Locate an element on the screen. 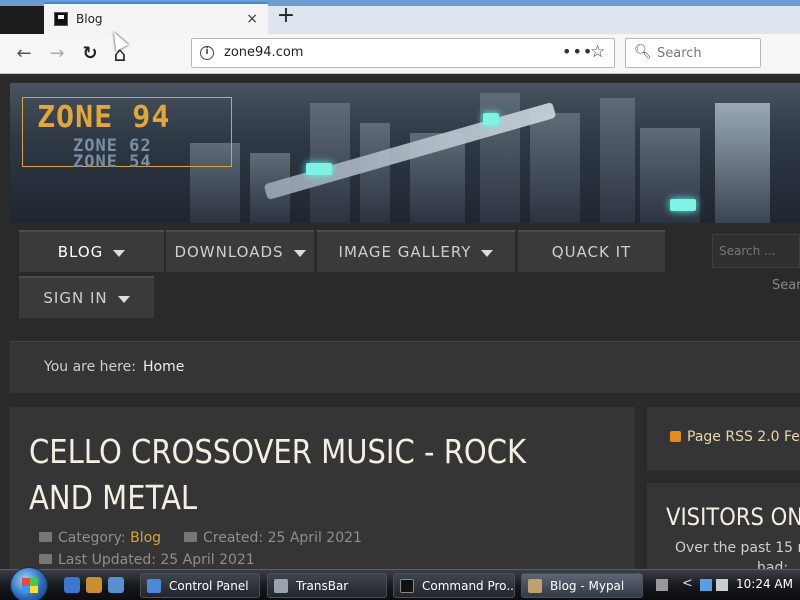  back-button: ← is located at coordinates (24, 54).